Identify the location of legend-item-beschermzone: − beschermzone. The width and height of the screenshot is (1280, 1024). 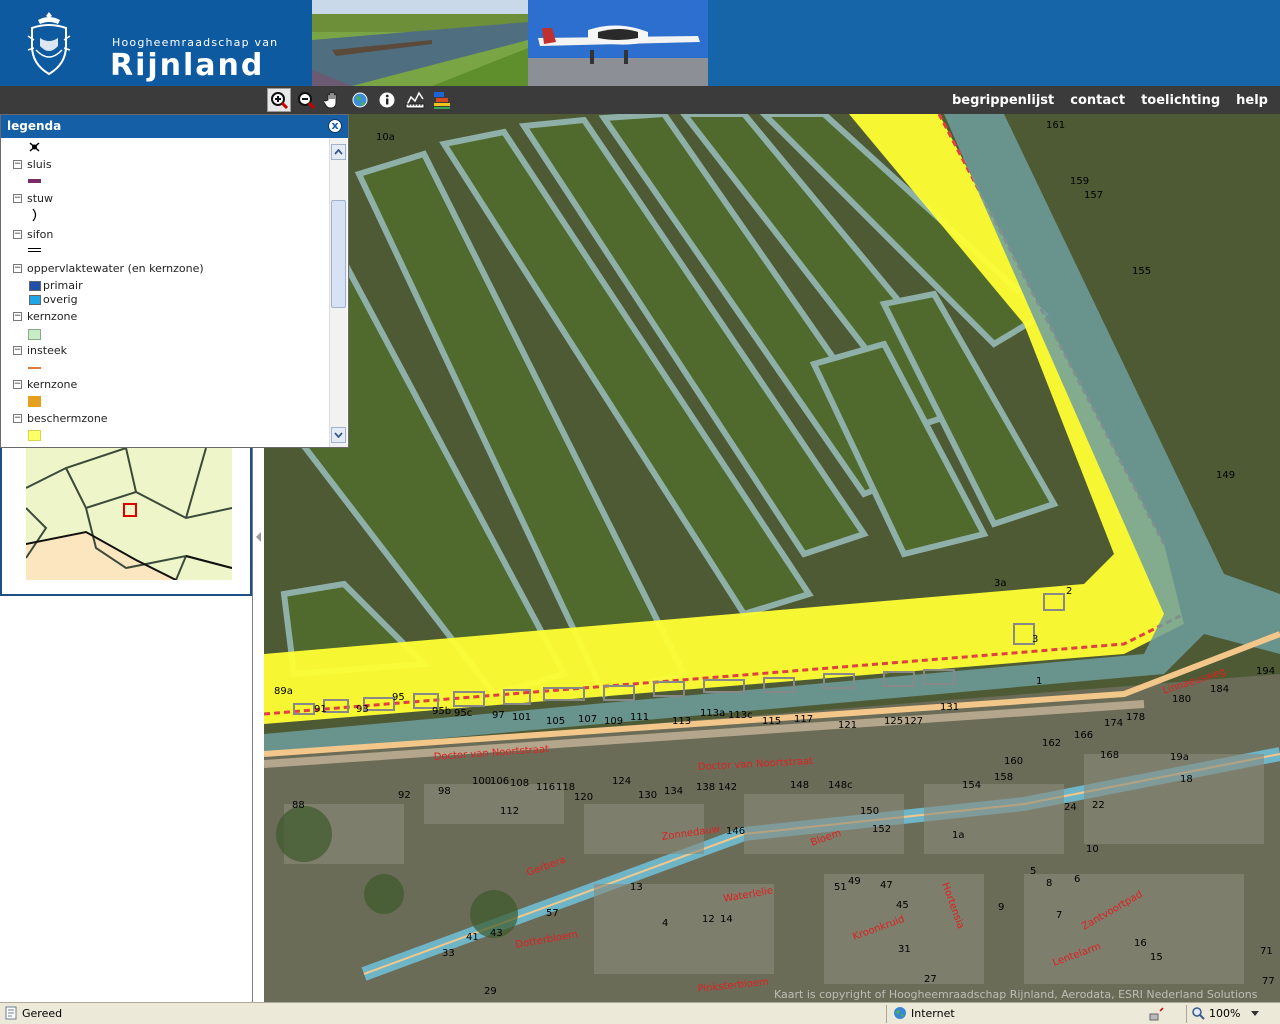
(60, 418).